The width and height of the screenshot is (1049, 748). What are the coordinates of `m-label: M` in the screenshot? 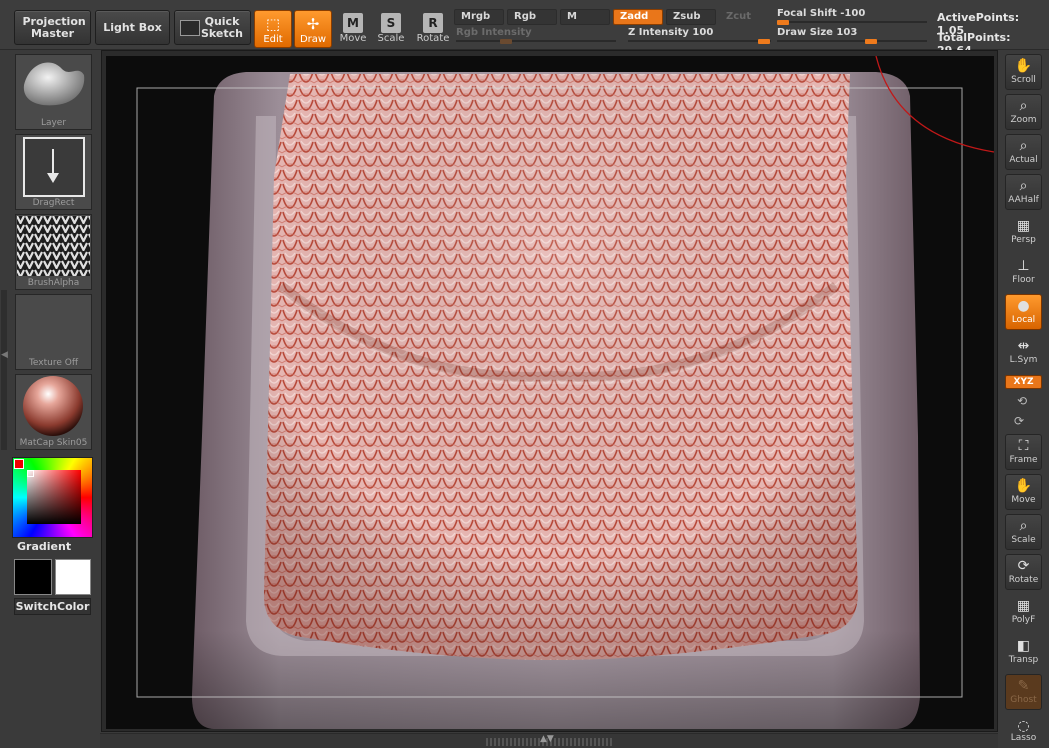 It's located at (572, 16).